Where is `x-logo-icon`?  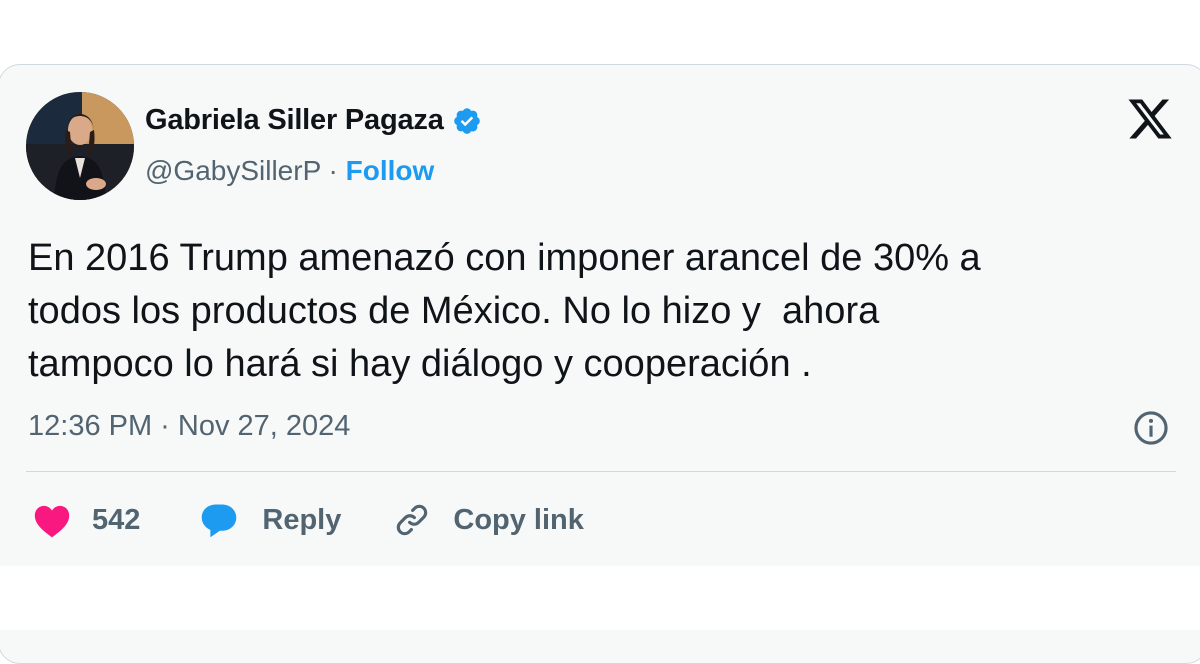 x-logo-icon is located at coordinates (1150, 119).